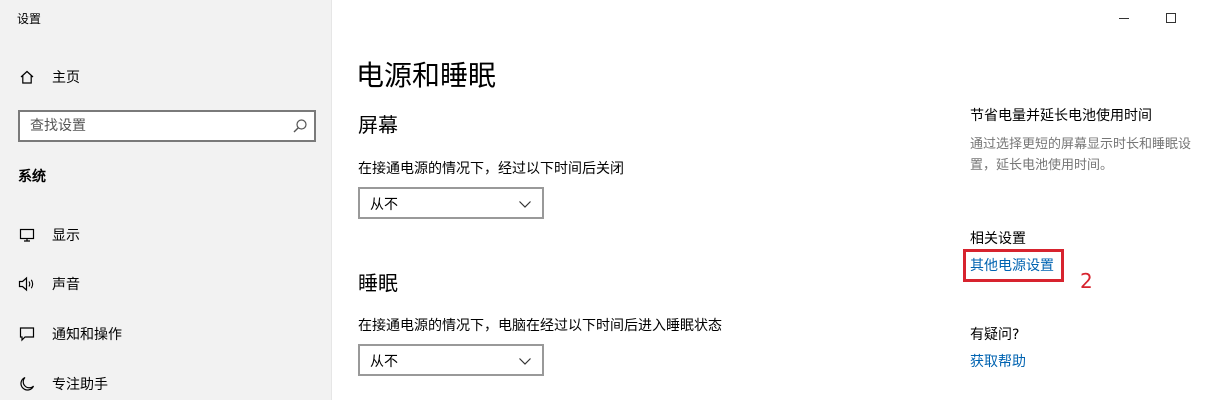  I want to click on sidebar-item-notifications: 通知和操作, so click(166, 334).